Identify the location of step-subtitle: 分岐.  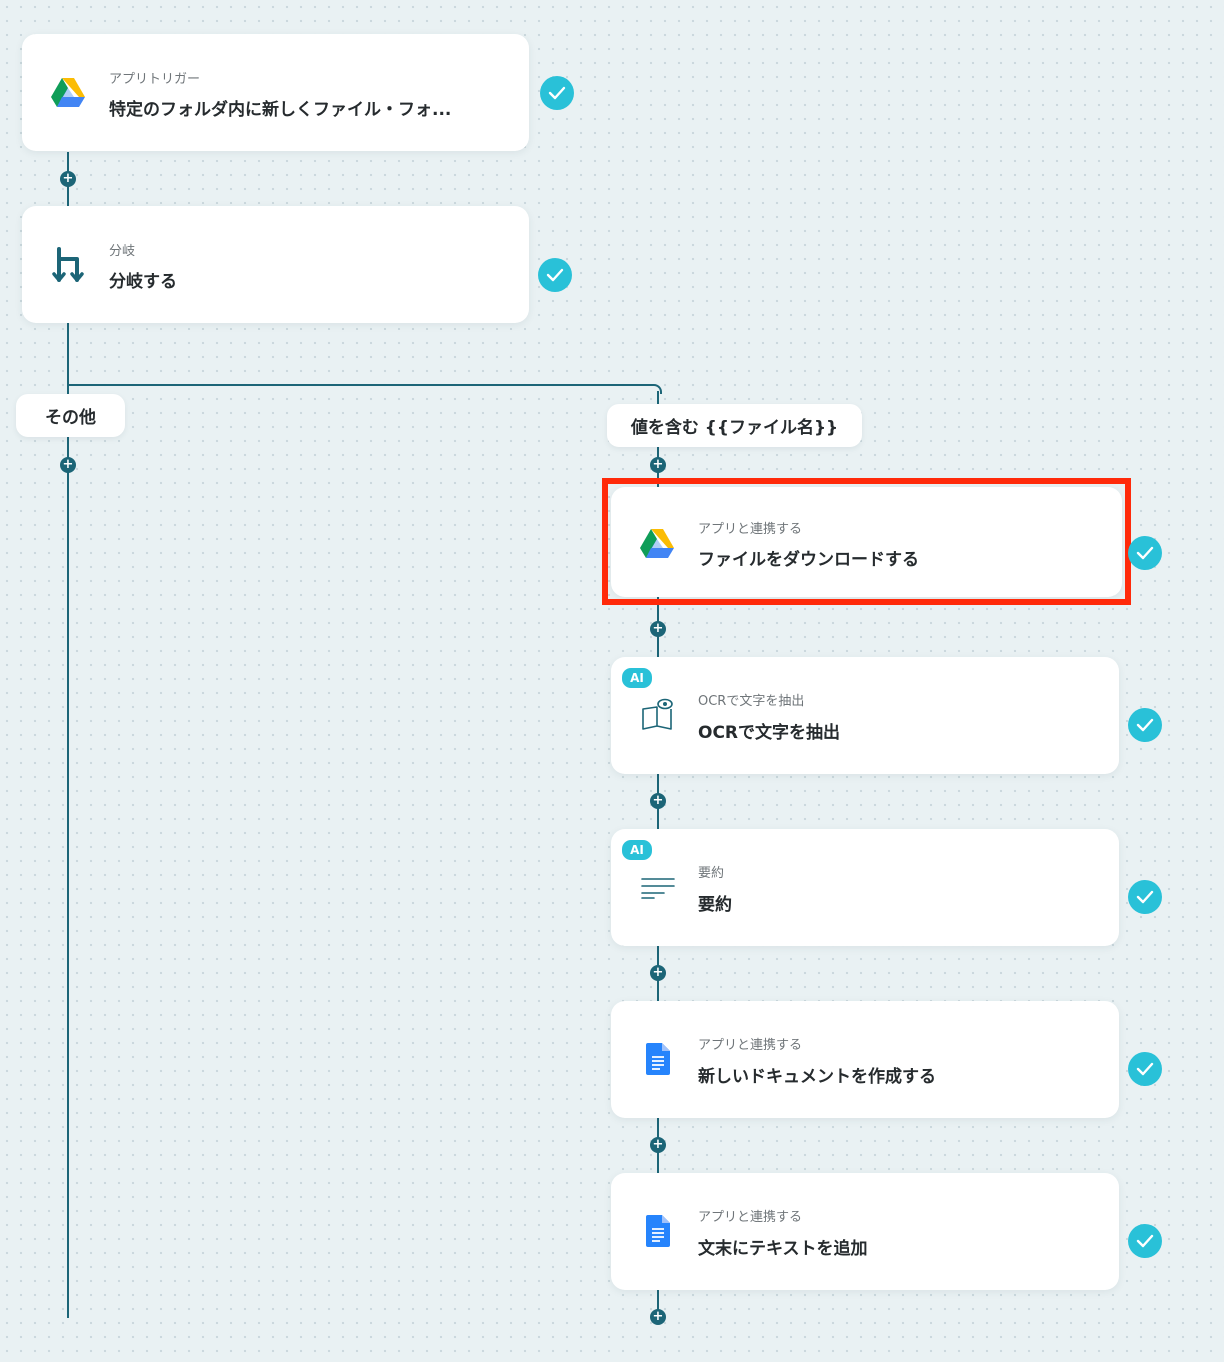
(122, 251).